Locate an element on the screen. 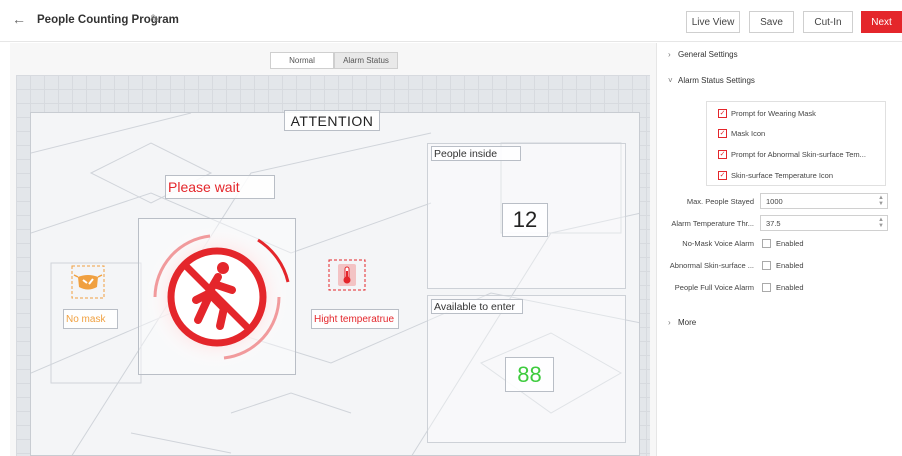  arrow-left-icon: ← is located at coordinates (19, 19).